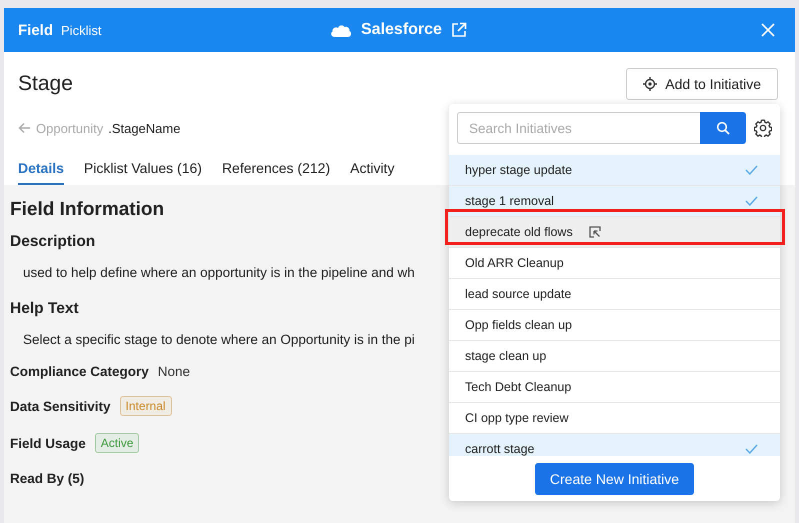 The width and height of the screenshot is (799, 523). What do you see at coordinates (614, 387) in the screenshot?
I see `initiative-item: Tech Debt Cleanup` at bounding box center [614, 387].